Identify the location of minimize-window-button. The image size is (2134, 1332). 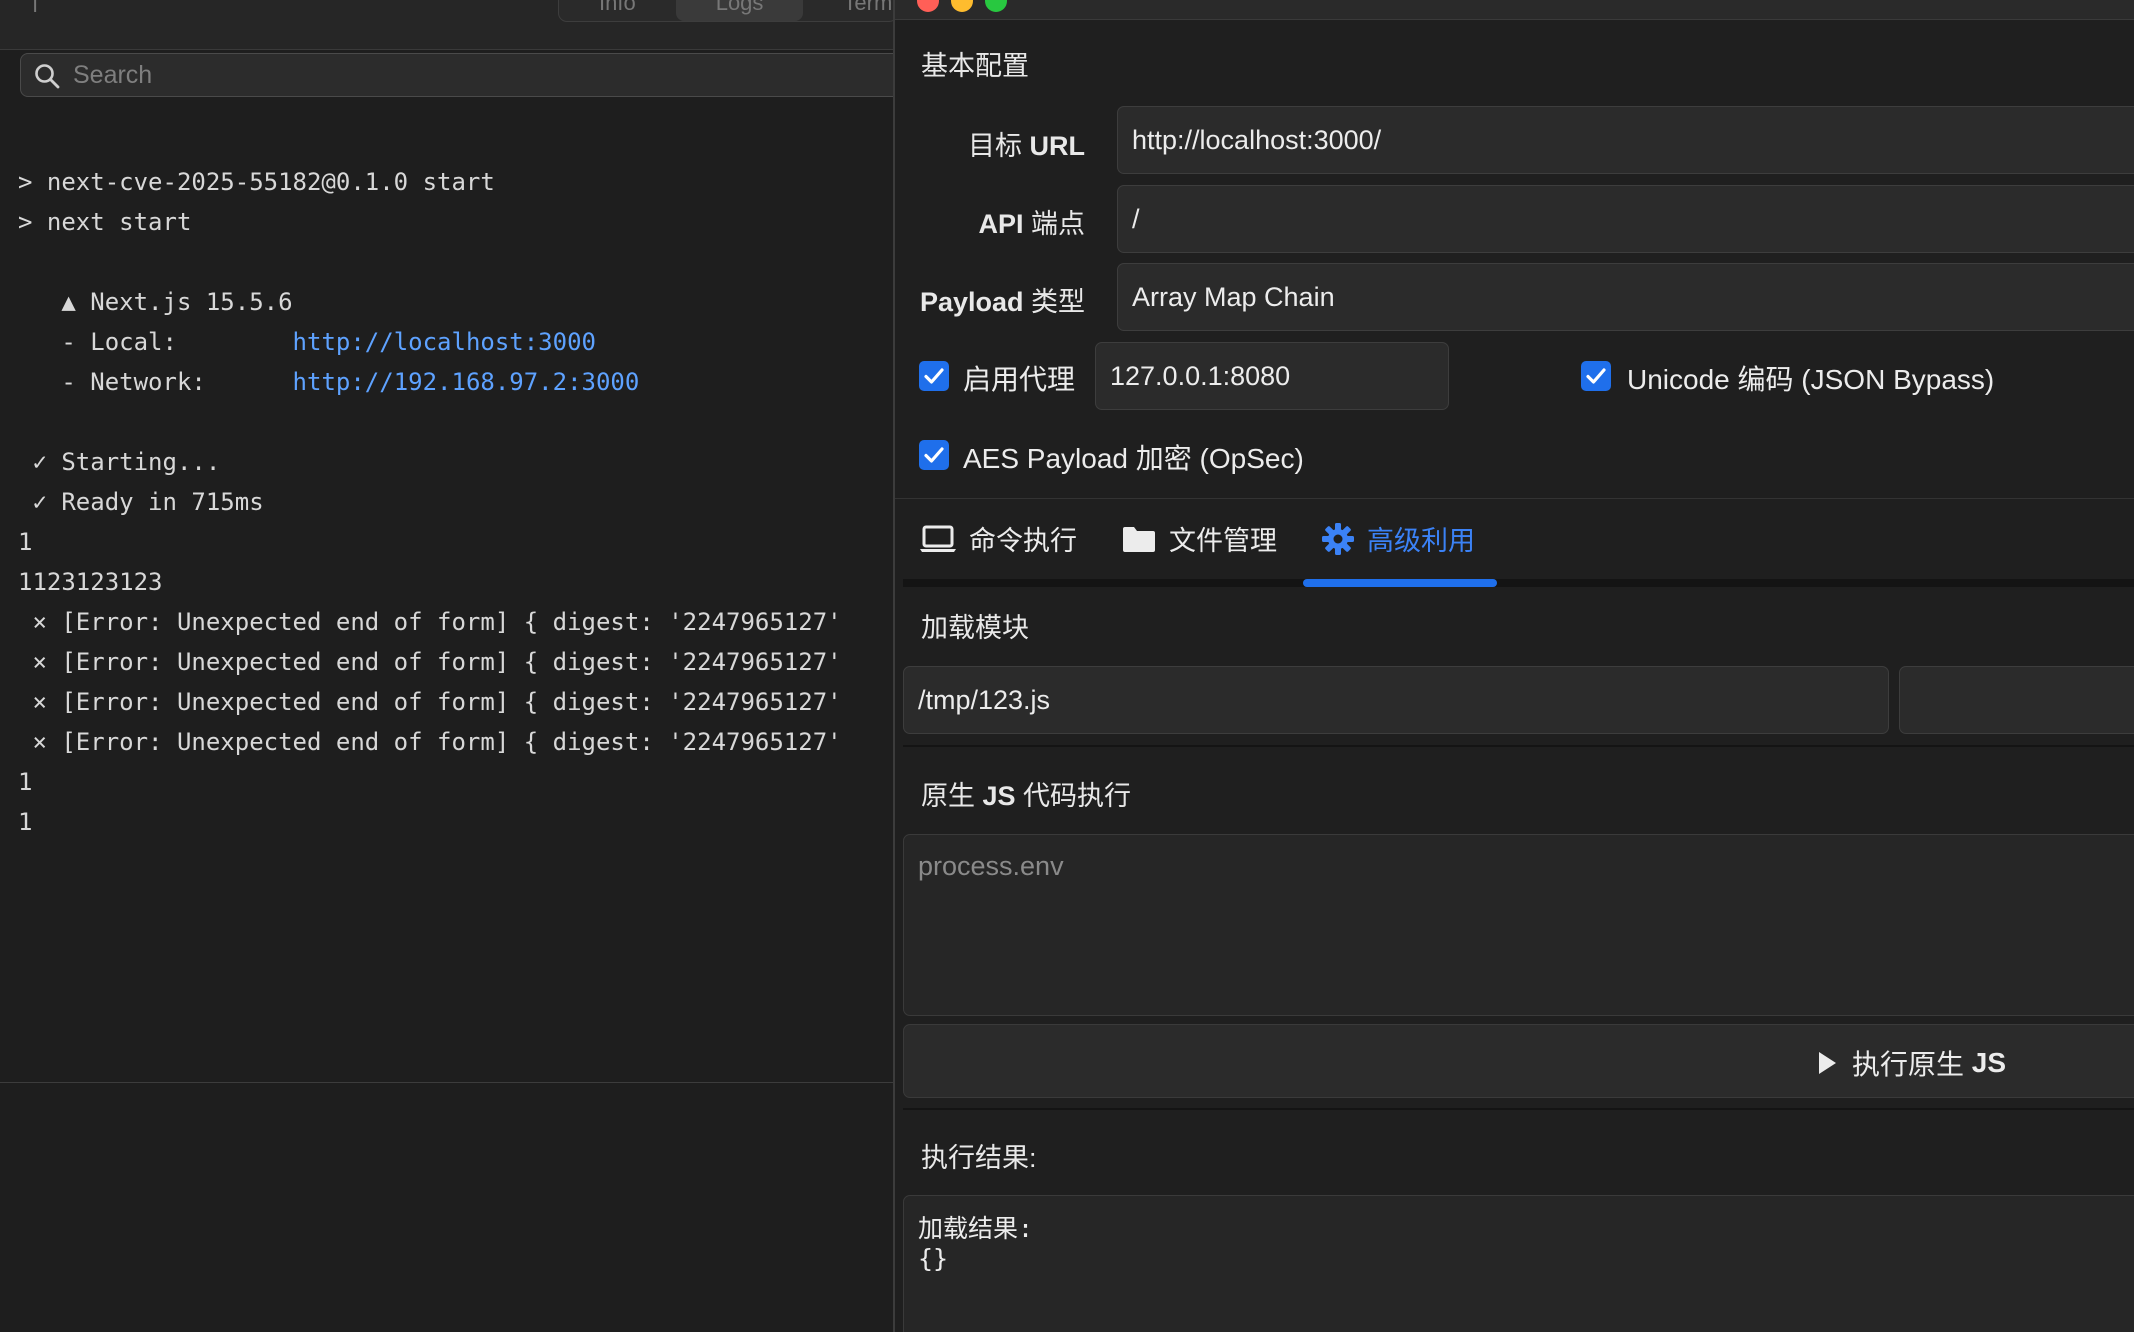
(962, 6).